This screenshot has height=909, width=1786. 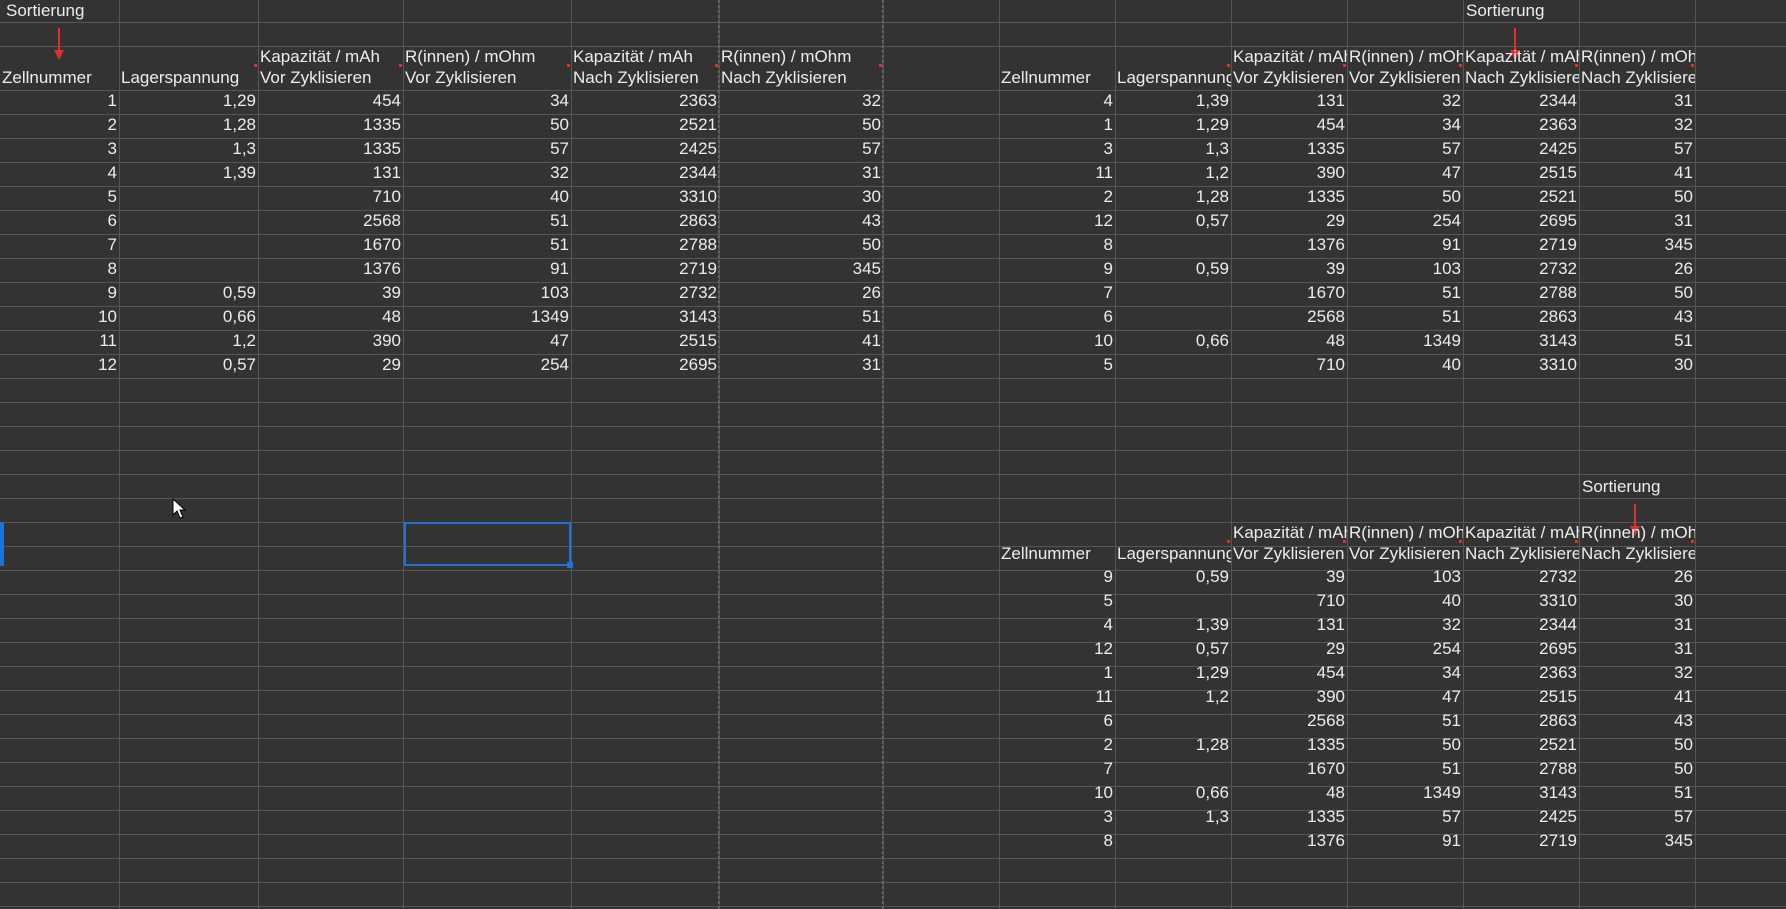 What do you see at coordinates (487, 366) in the screenshot?
I see `table-cell: 254` at bounding box center [487, 366].